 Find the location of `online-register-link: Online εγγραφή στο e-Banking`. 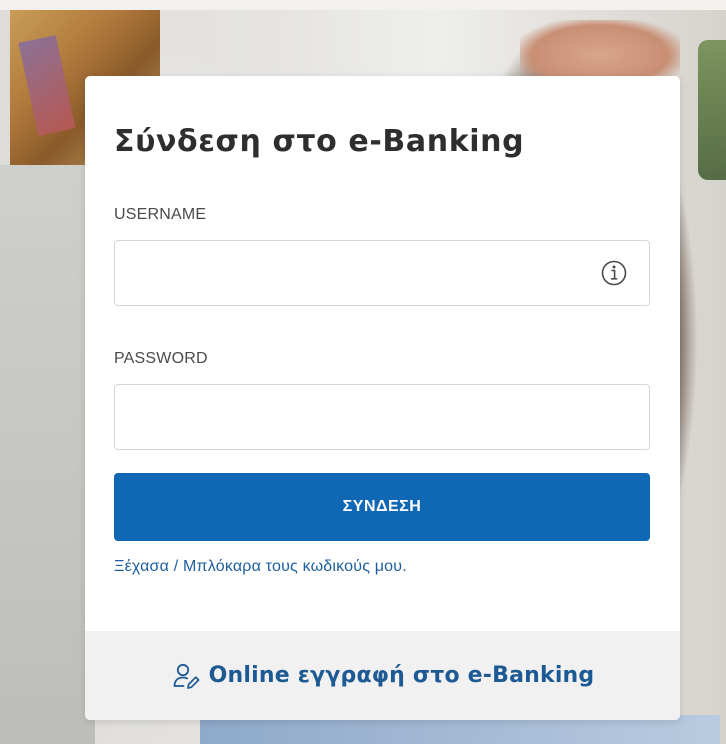

online-register-link: Online εγγραφή στο e-Banking is located at coordinates (383, 676).